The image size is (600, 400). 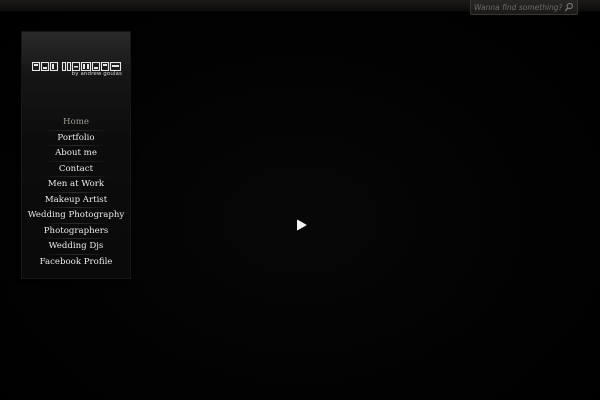 I want to click on nav-item-makeup-artist: Makeup Artist, so click(x=76, y=201).